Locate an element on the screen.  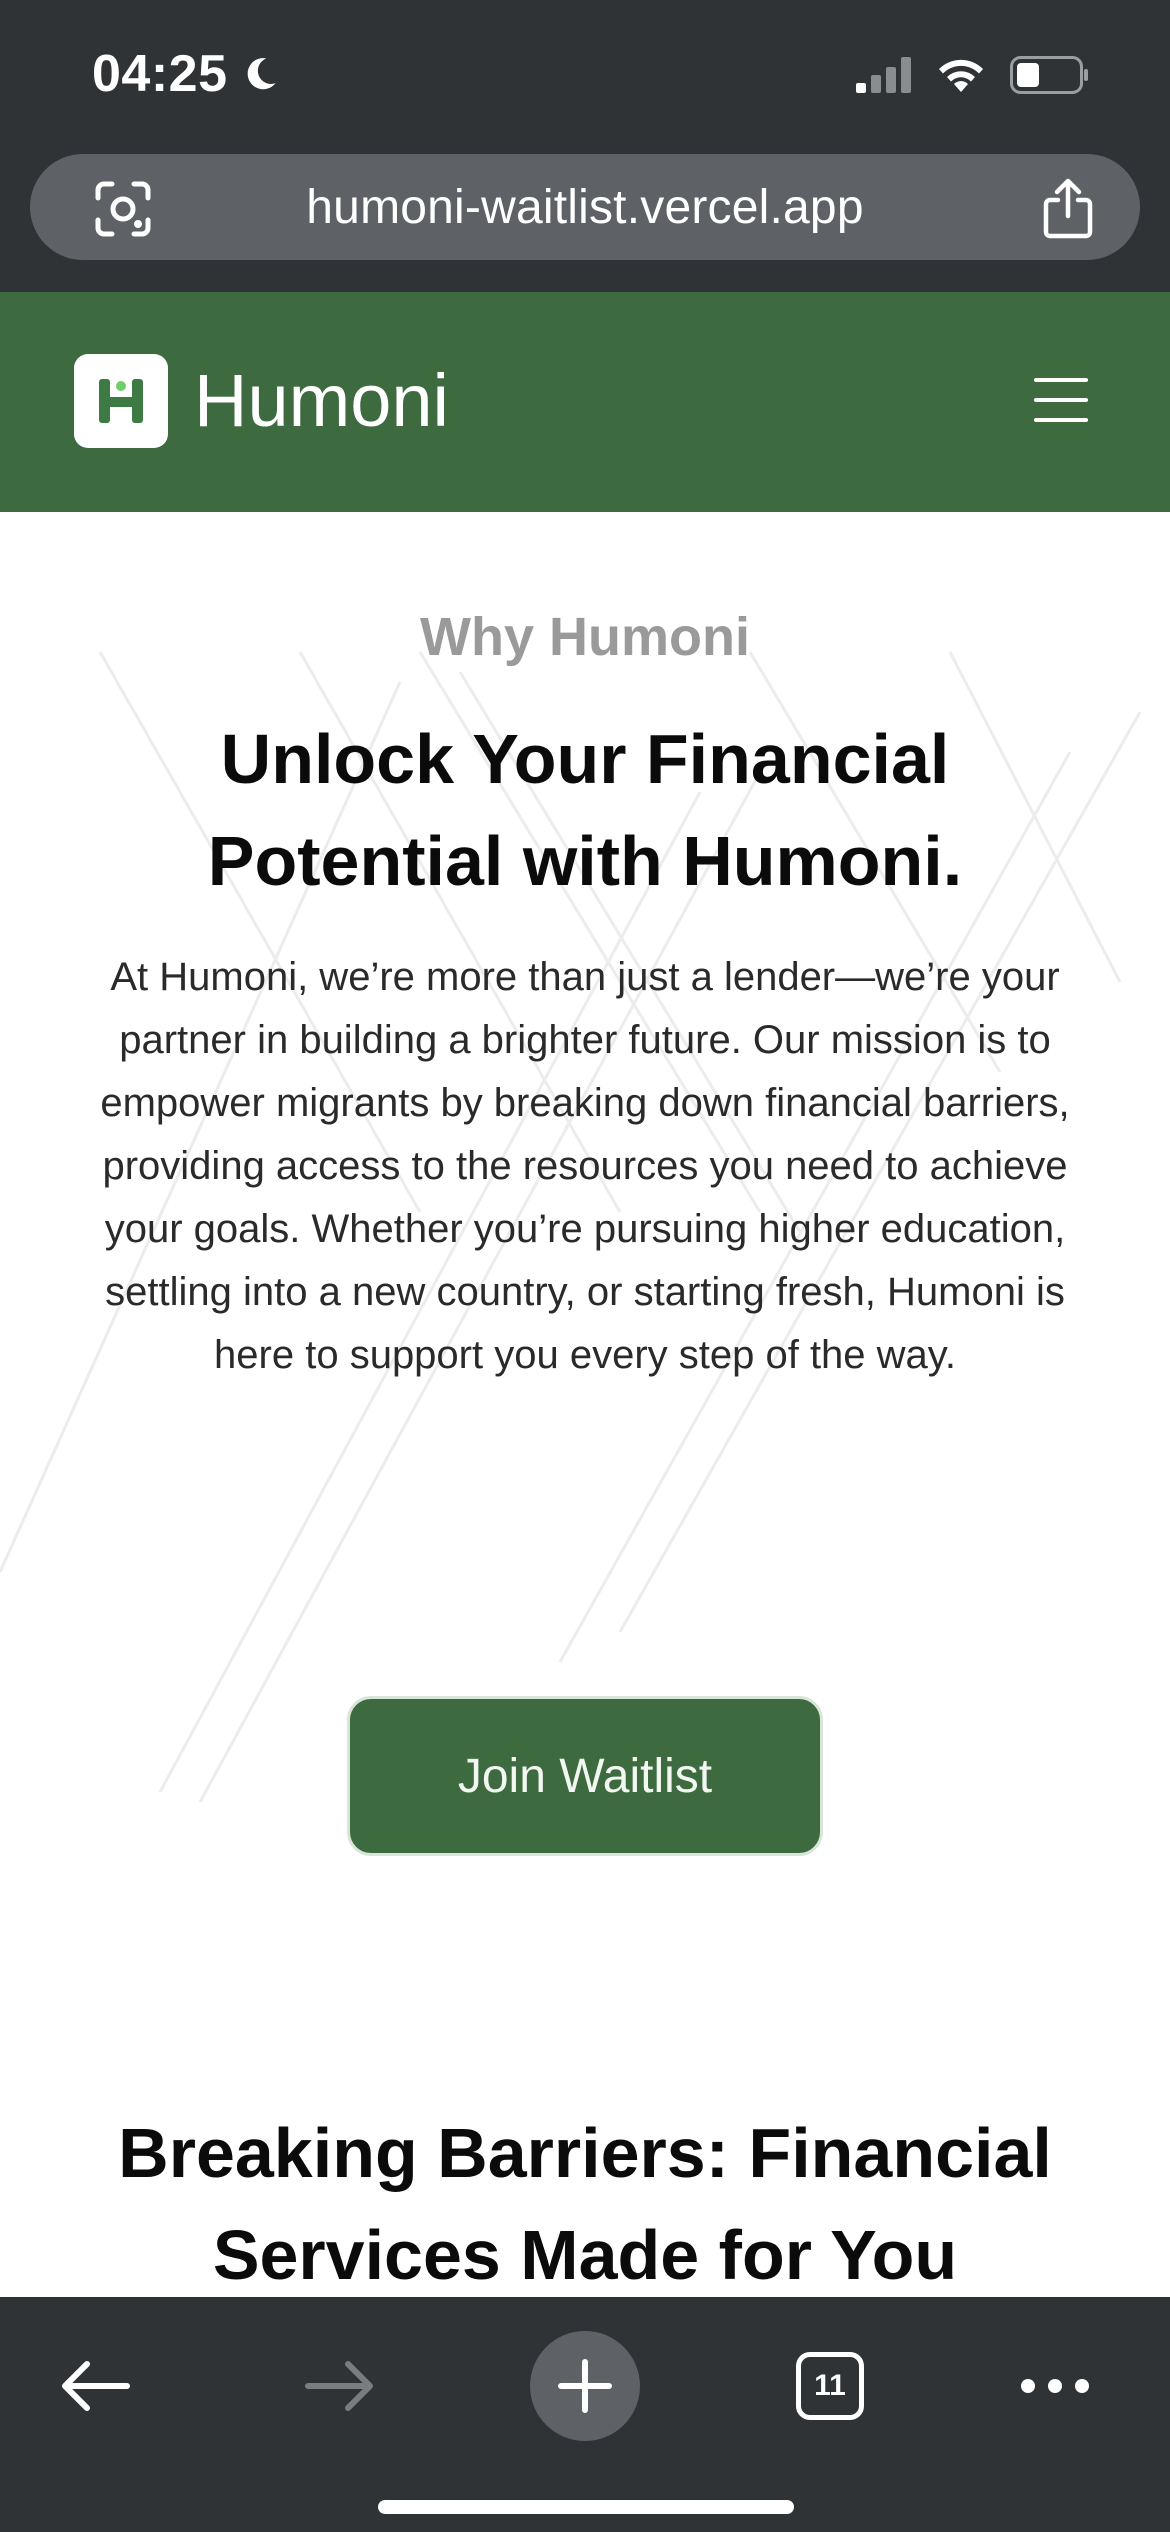
plus-icon is located at coordinates (585, 2386).